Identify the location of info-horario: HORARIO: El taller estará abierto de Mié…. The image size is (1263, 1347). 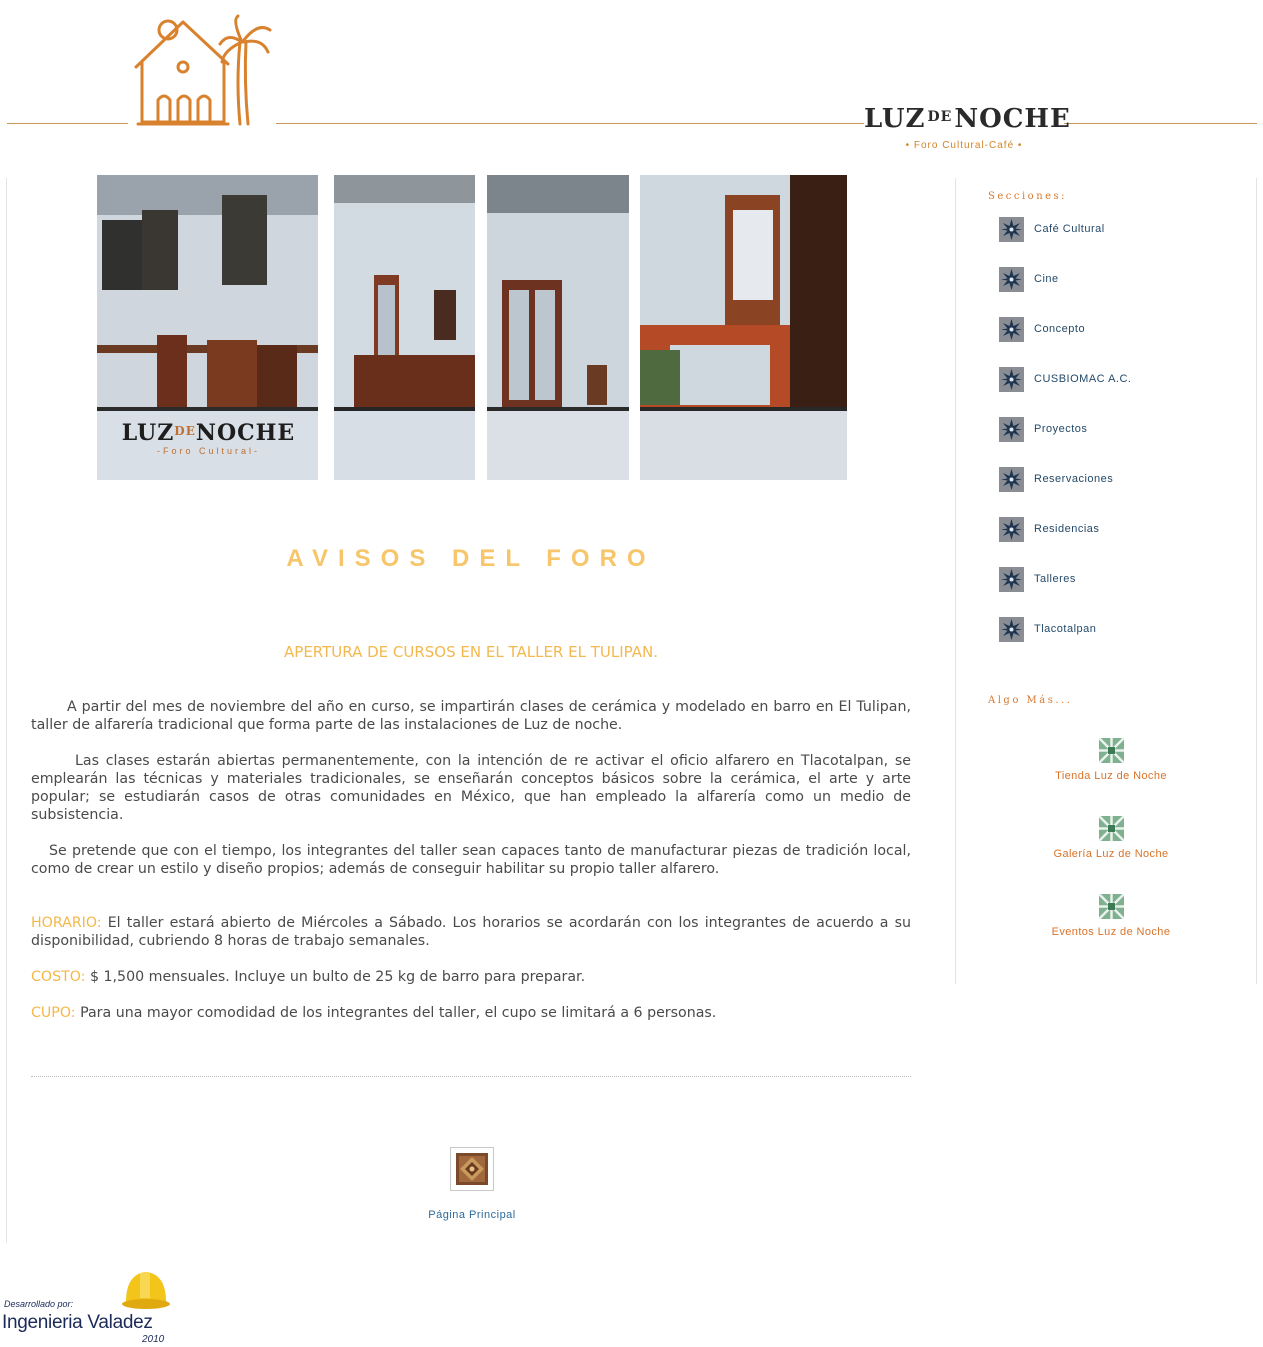
(471, 932).